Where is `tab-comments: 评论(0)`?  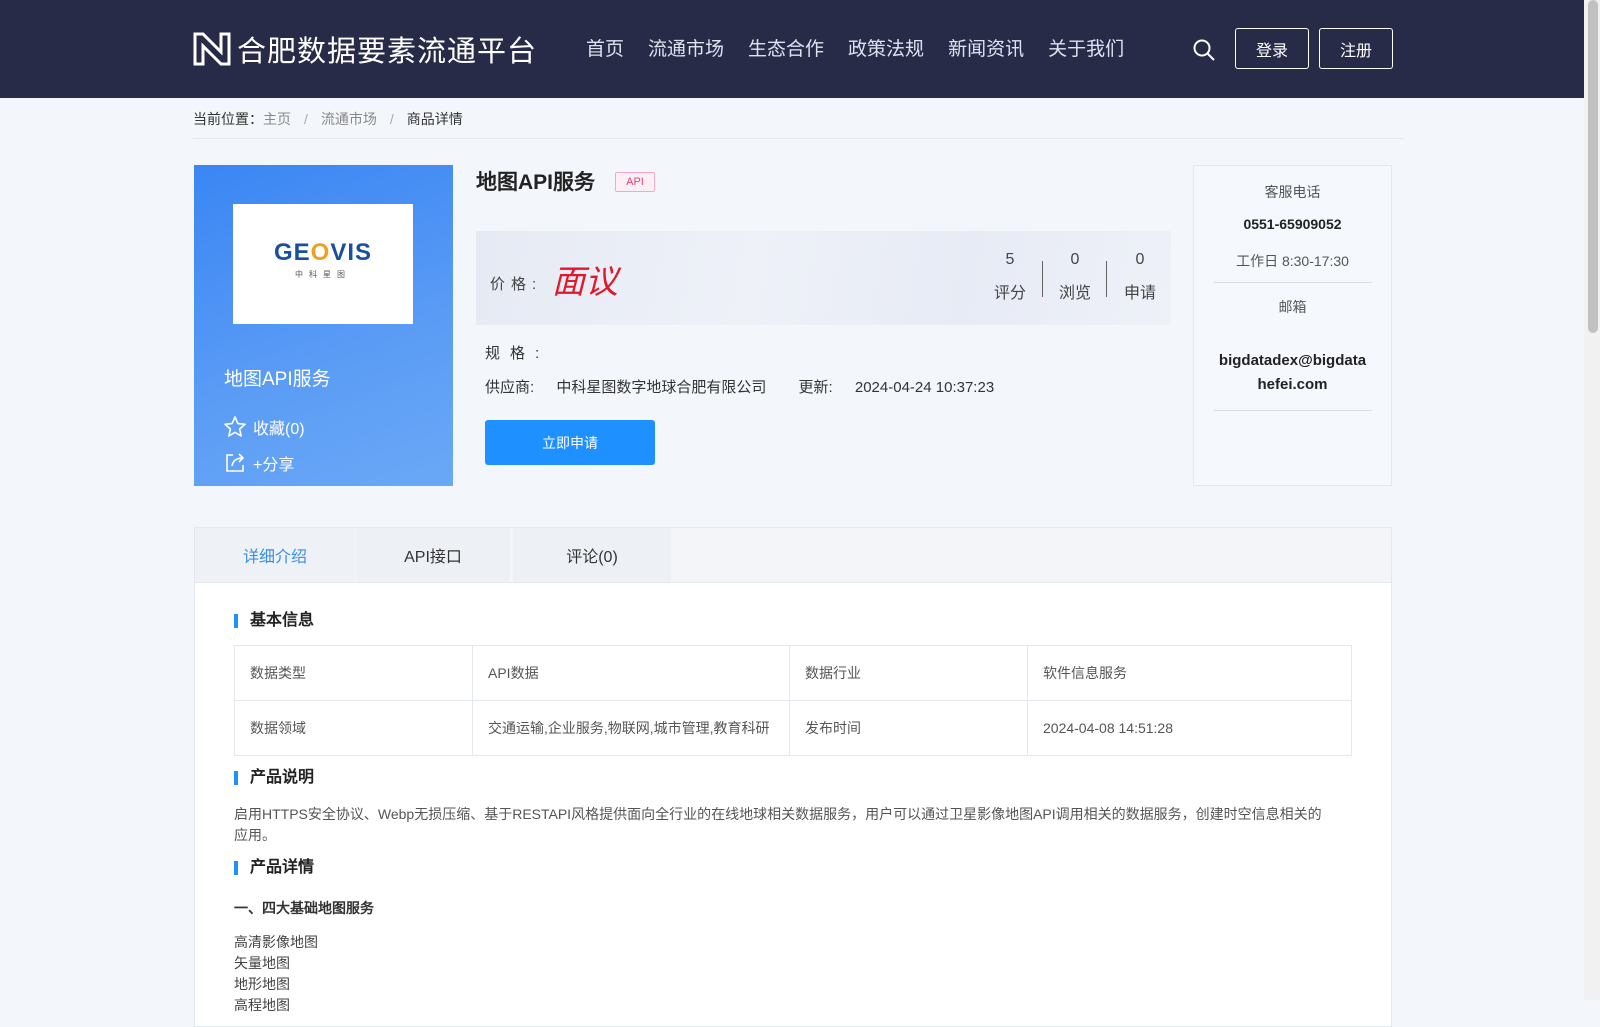 tab-comments: 评论(0) is located at coordinates (592, 555).